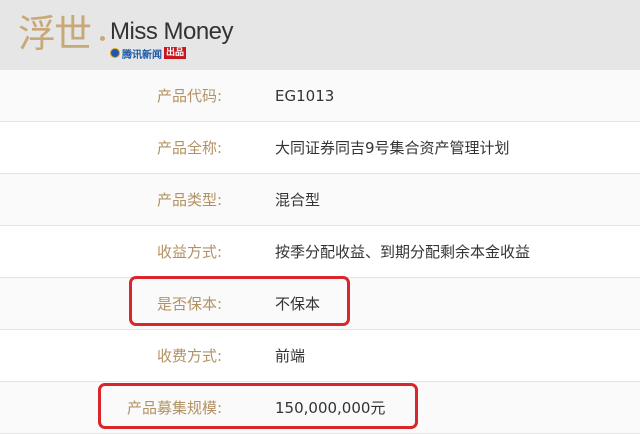  What do you see at coordinates (55, 34) in the screenshot?
I see `logo-chinese: 浮世` at bounding box center [55, 34].